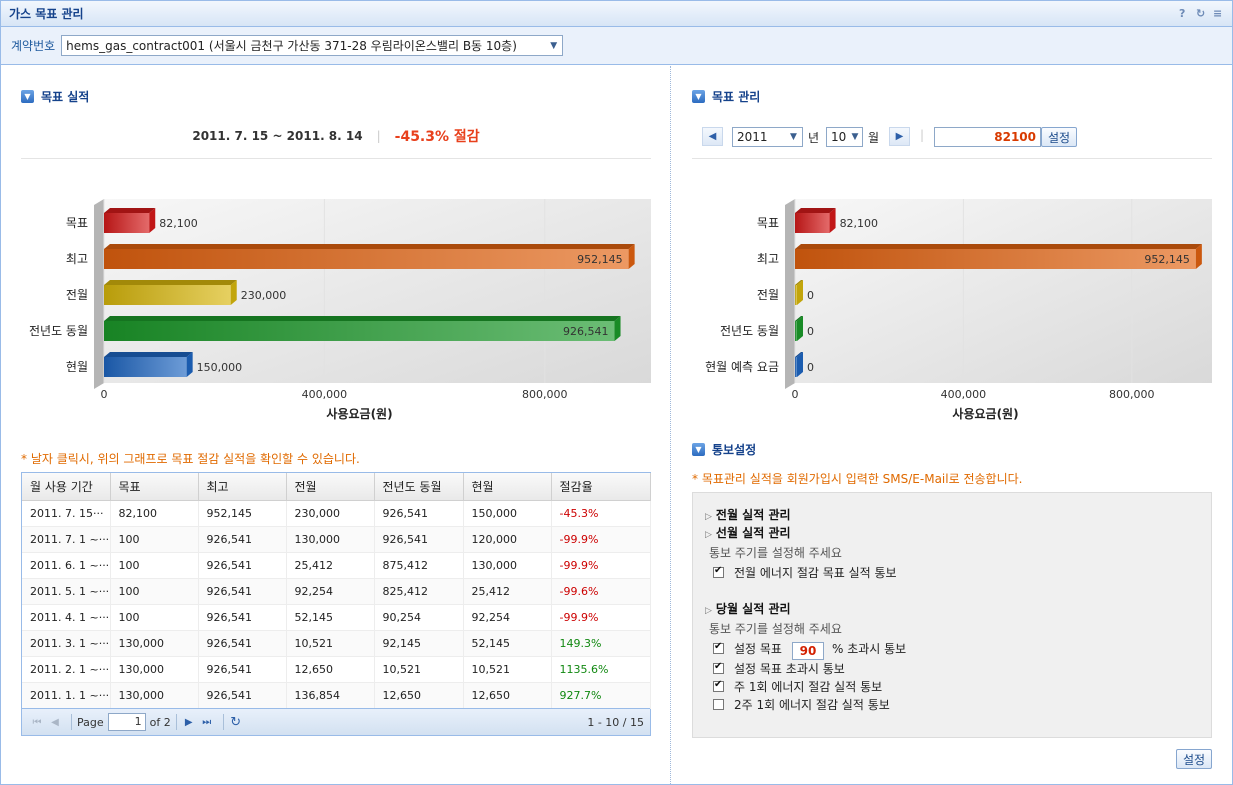 Image resolution: width=1233 pixels, height=785 pixels. What do you see at coordinates (330, 513) in the screenshot?
I see `table-cell: 230,000` at bounding box center [330, 513].